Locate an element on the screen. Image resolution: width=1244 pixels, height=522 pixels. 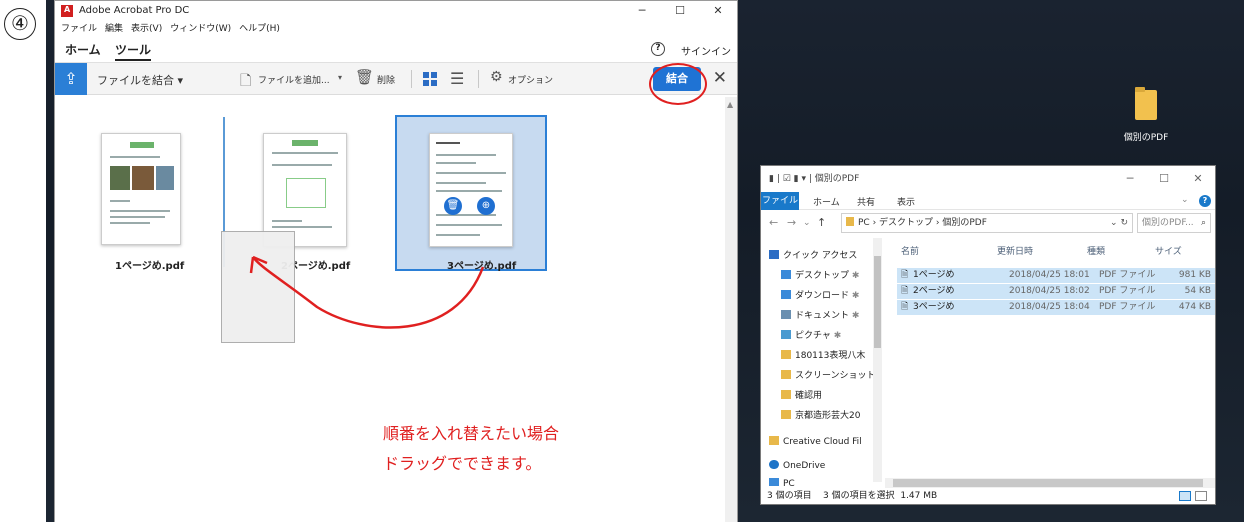
combine-button: 結合 is located at coordinates (677, 79).